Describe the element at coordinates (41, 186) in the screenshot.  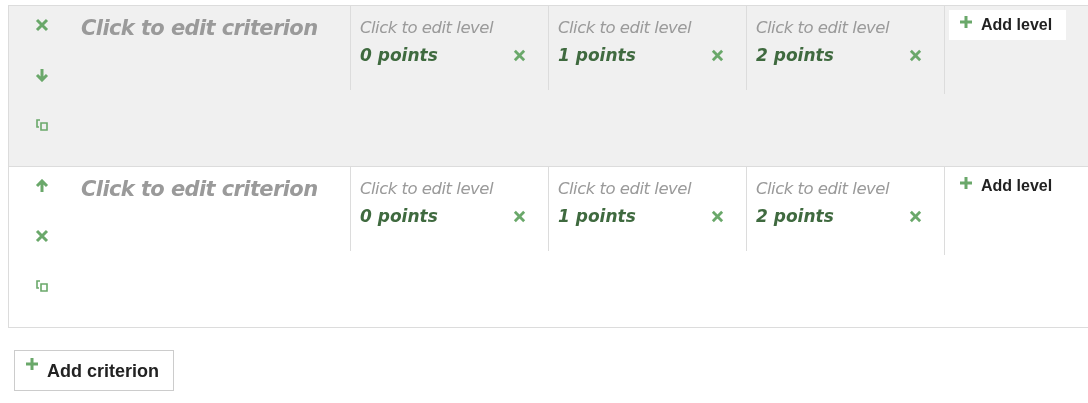
I see `arrow-up-icon` at that location.